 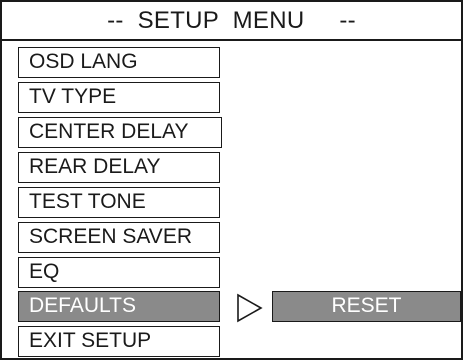 What do you see at coordinates (119, 306) in the screenshot?
I see `menu-item-defaults: DEFAULTS` at bounding box center [119, 306].